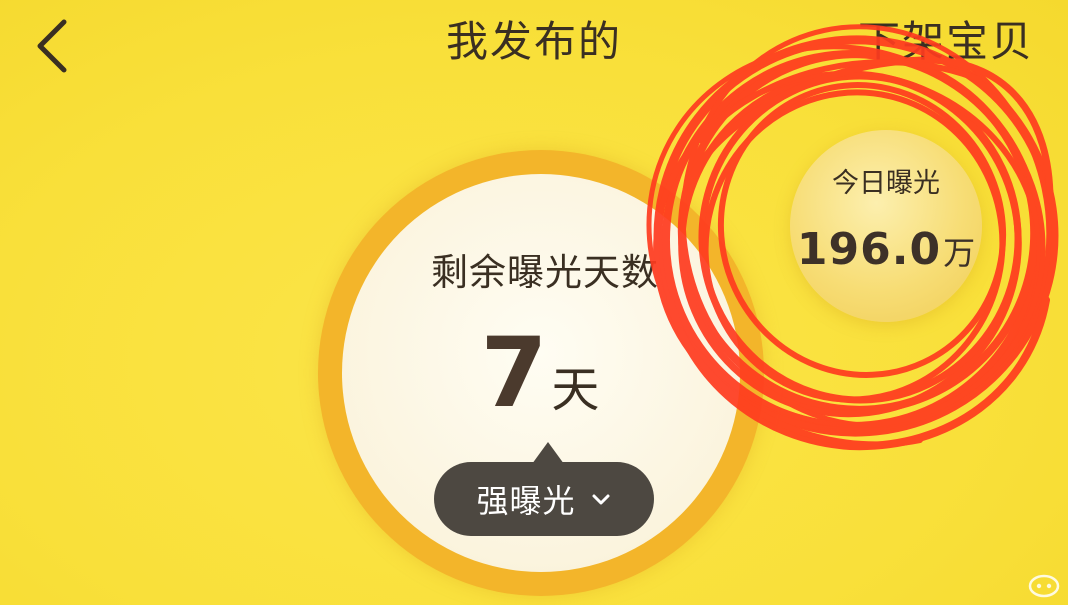 The height and width of the screenshot is (605, 1068). I want to click on delist-item-button: 下架宝贝, so click(946, 42).